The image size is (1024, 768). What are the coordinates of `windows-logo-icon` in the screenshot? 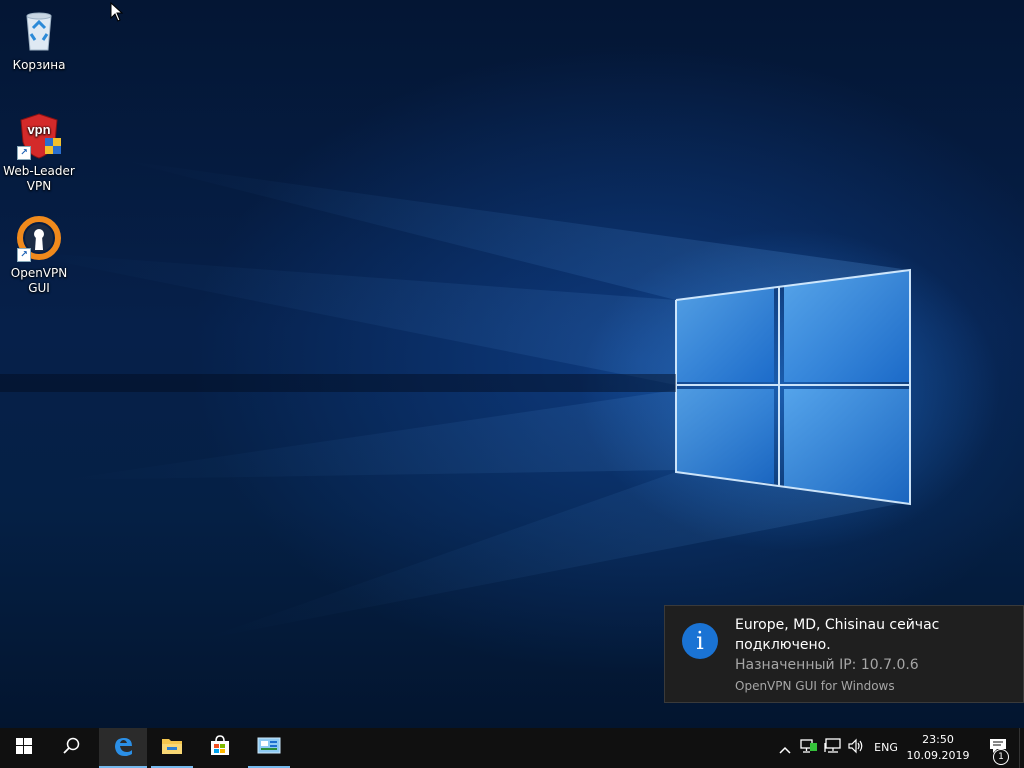 It's located at (24, 748).